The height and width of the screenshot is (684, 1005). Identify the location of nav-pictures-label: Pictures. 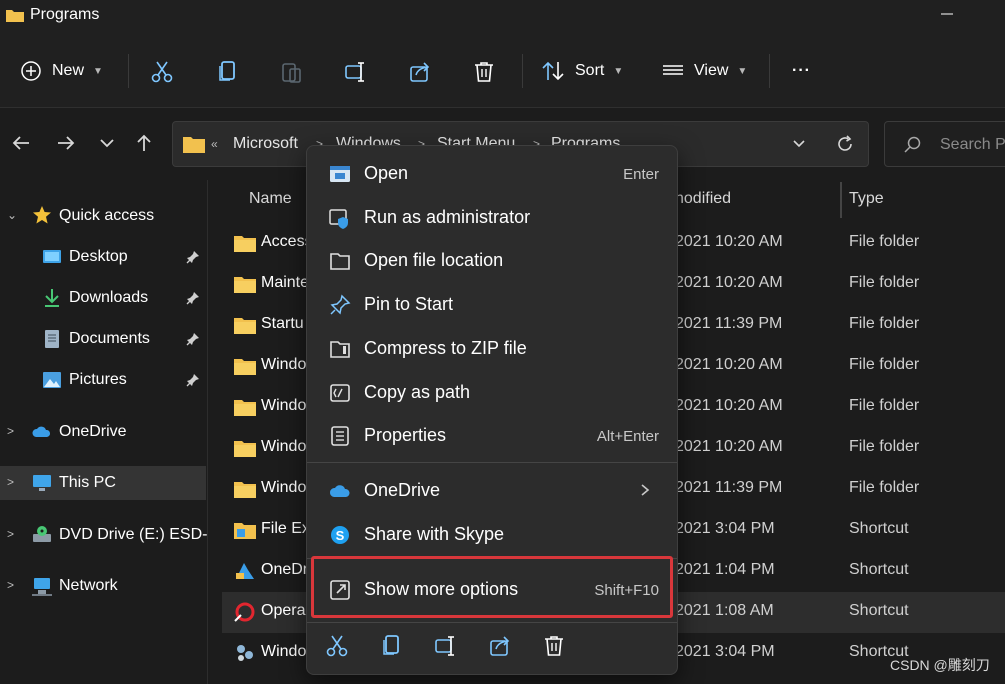
(98, 379).